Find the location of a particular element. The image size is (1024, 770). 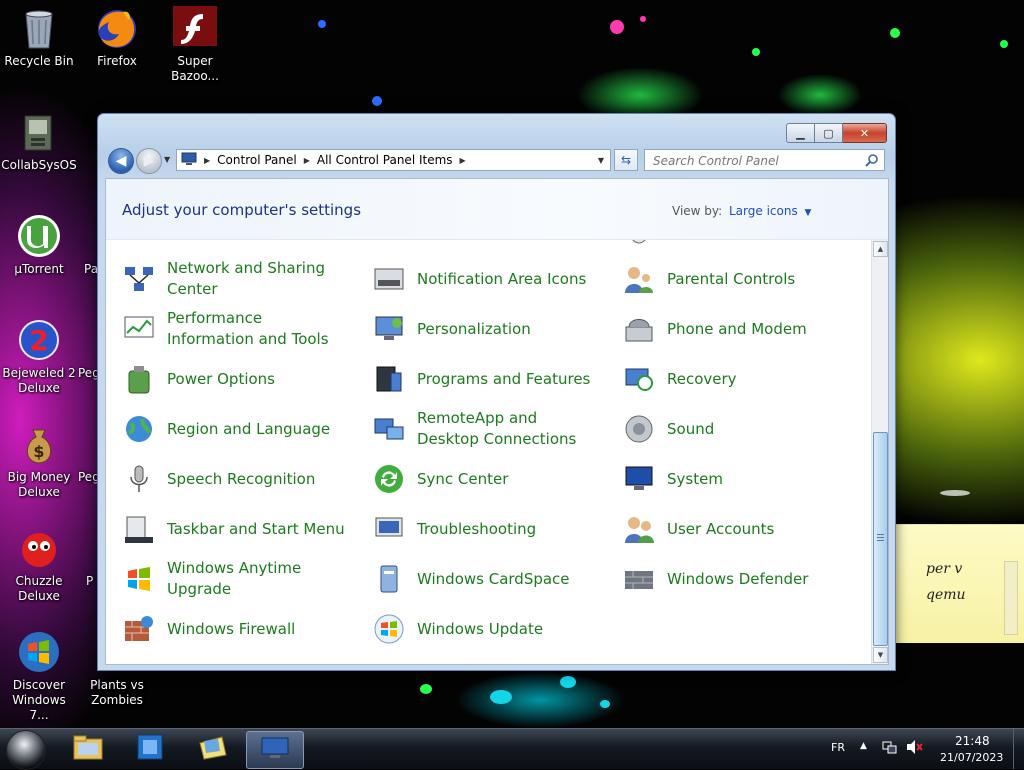

desktop-icon-bejeweled-2: 2 Bejeweled 2 Deluxe is located at coordinates (39, 354).